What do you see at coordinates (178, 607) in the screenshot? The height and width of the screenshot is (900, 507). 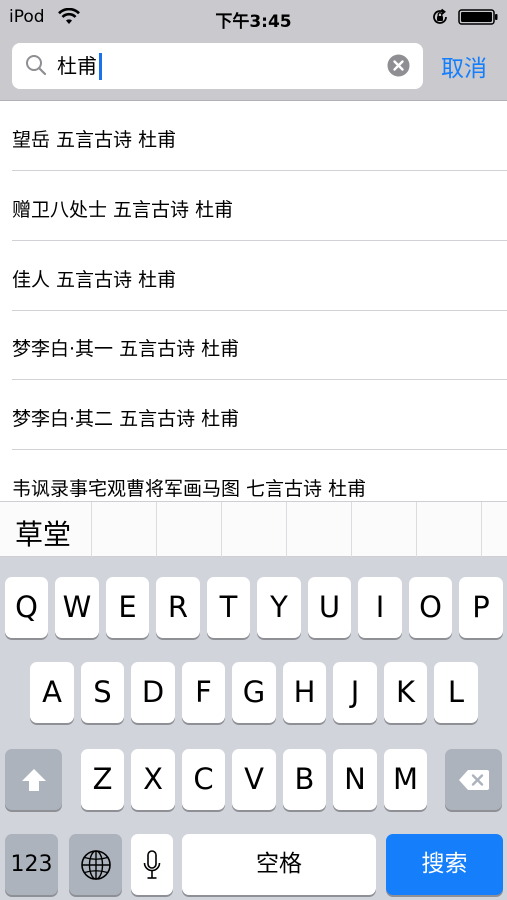 I see `key-r: R` at bounding box center [178, 607].